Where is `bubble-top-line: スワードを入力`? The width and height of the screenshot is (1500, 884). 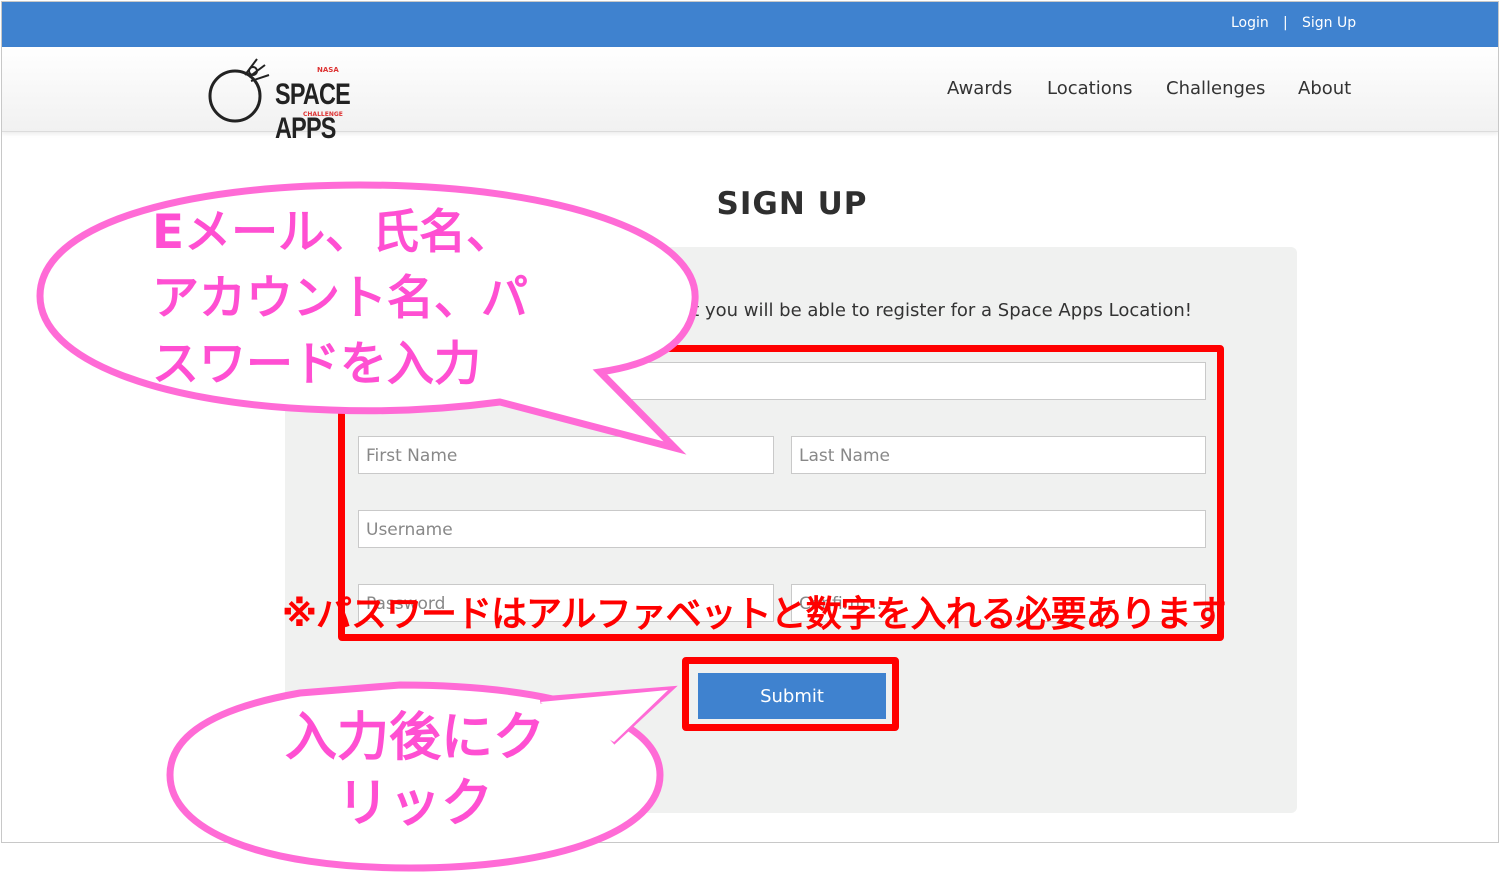
bubble-top-line: スワードを入力 is located at coordinates (316, 364).